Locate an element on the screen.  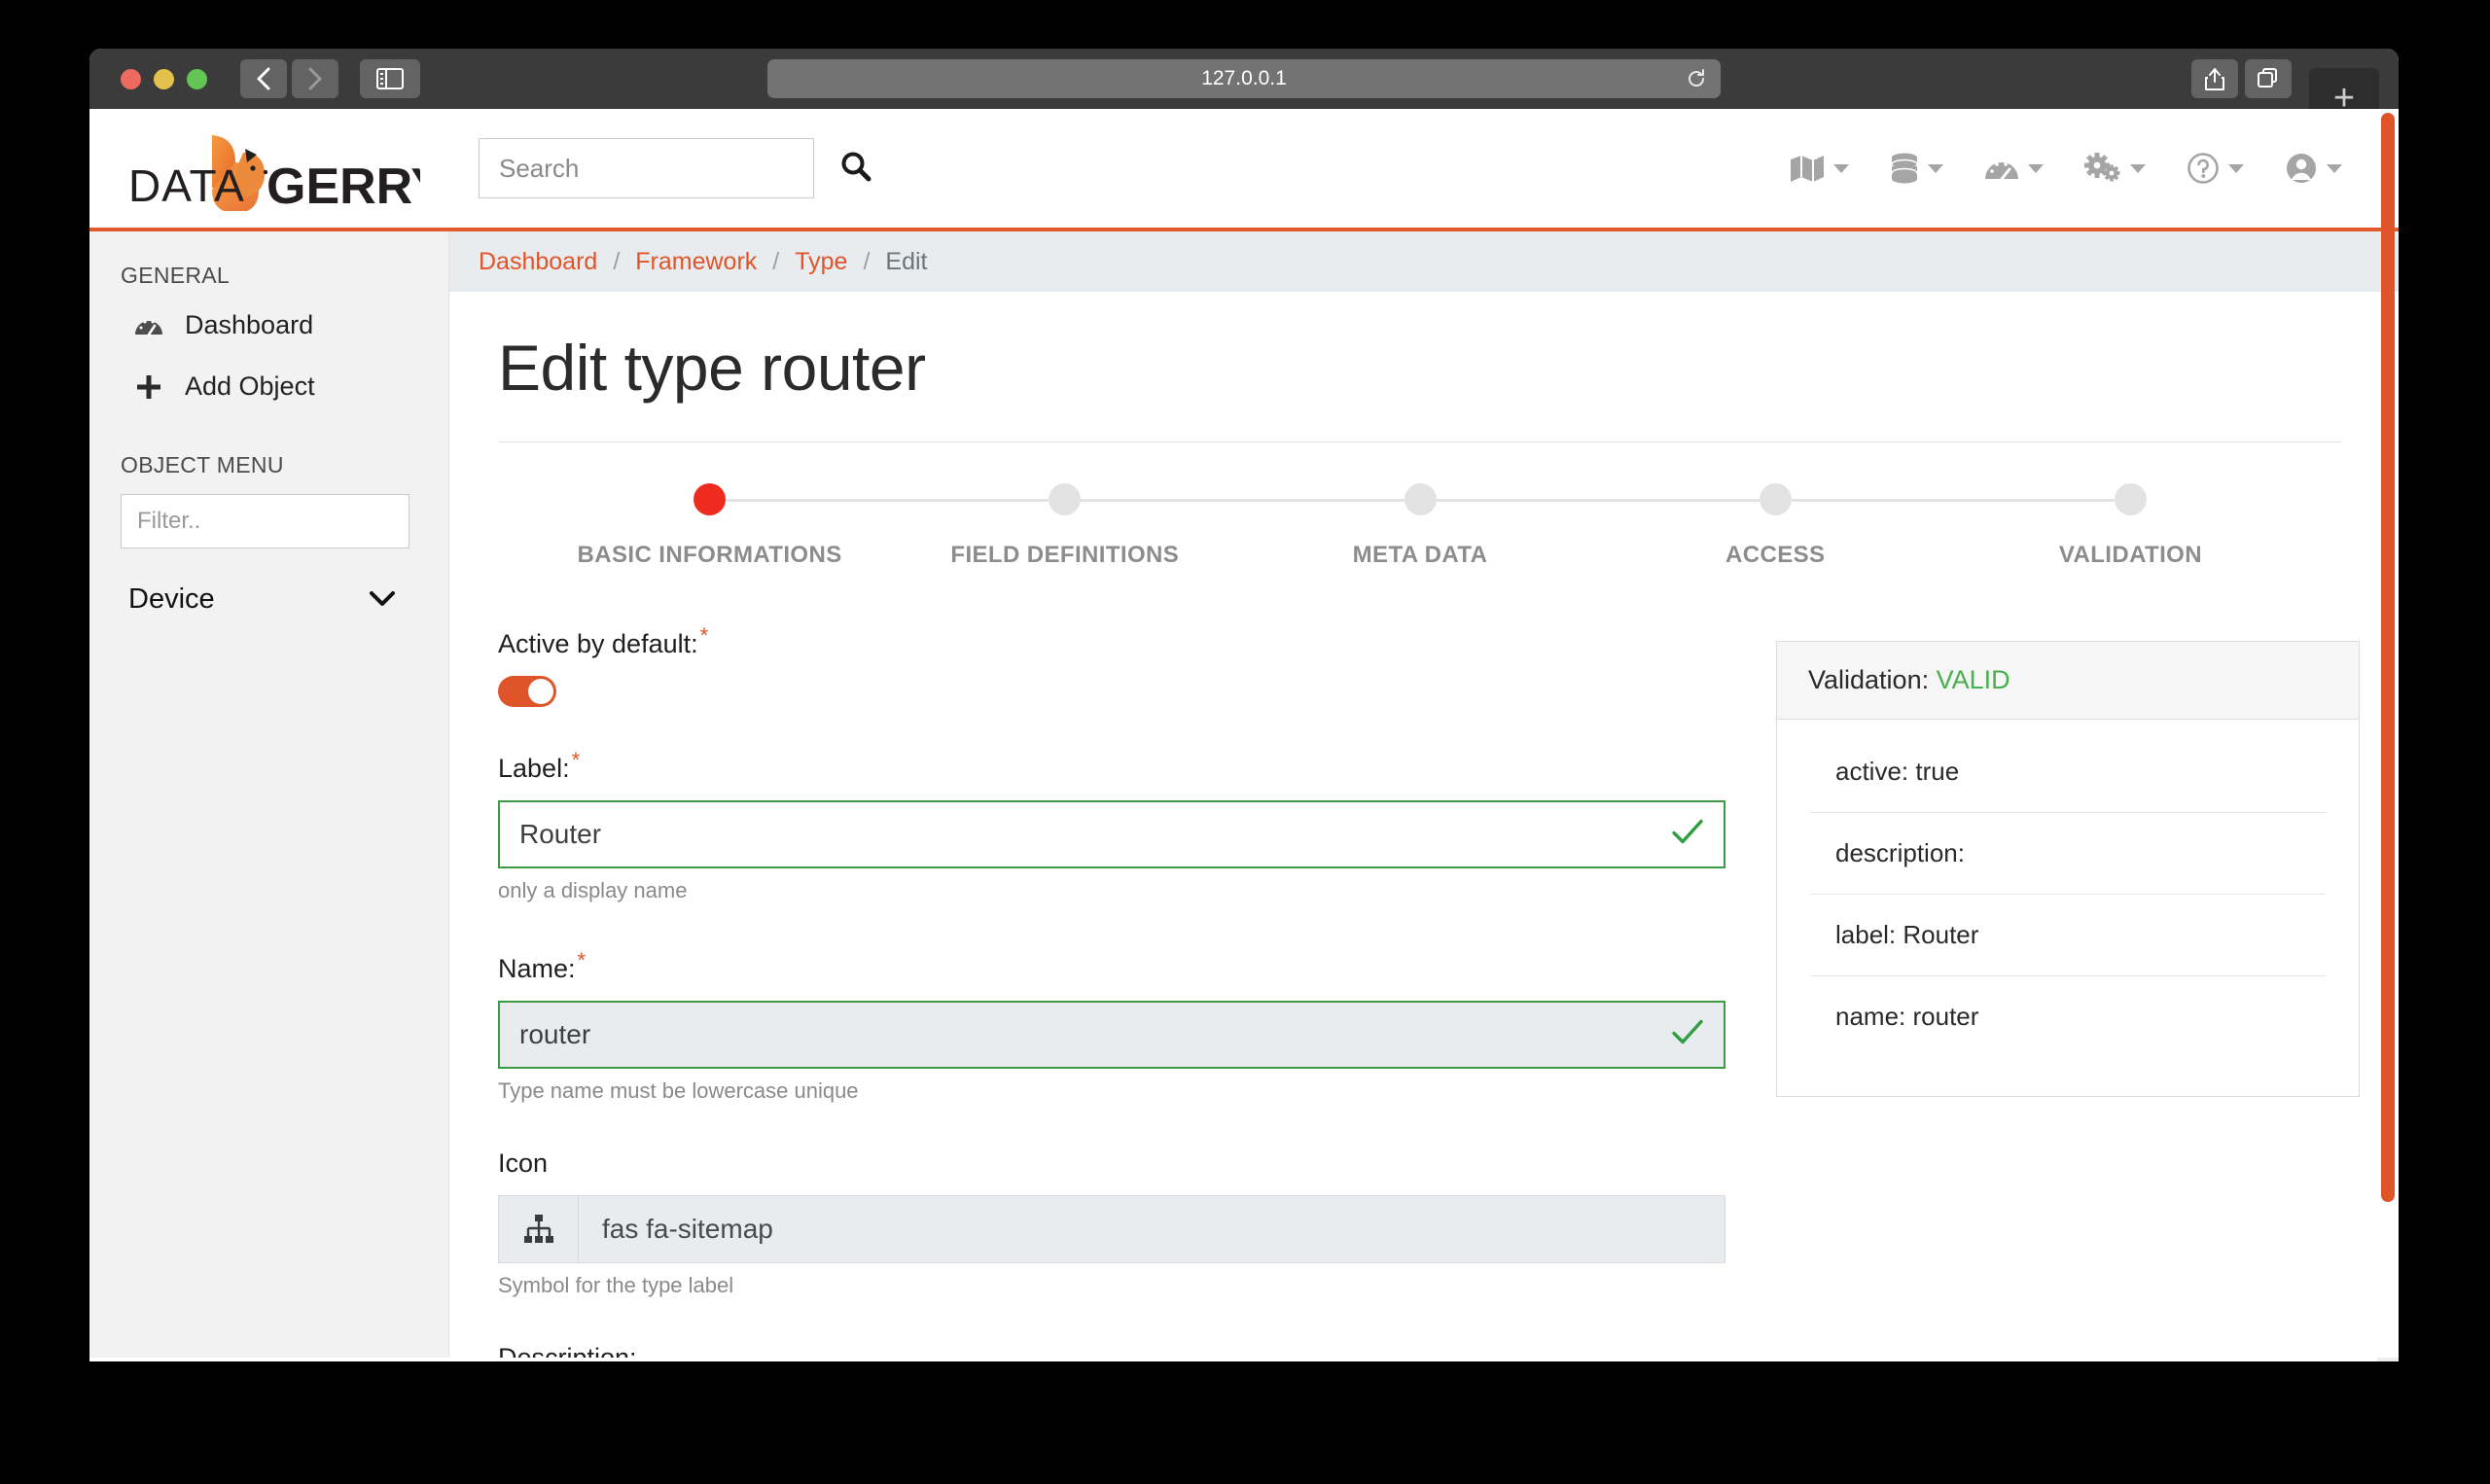
share-button is located at coordinates (2214, 79).